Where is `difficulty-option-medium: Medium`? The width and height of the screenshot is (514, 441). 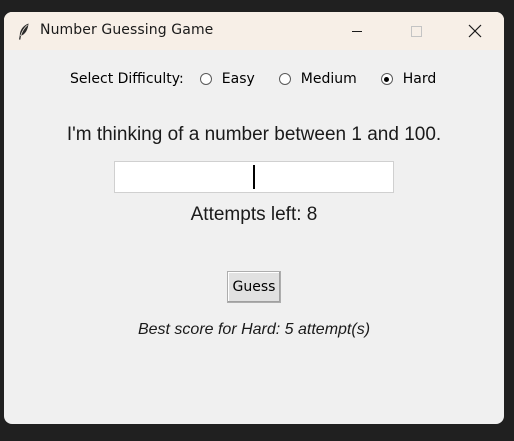
difficulty-option-medium: Medium is located at coordinates (317, 79).